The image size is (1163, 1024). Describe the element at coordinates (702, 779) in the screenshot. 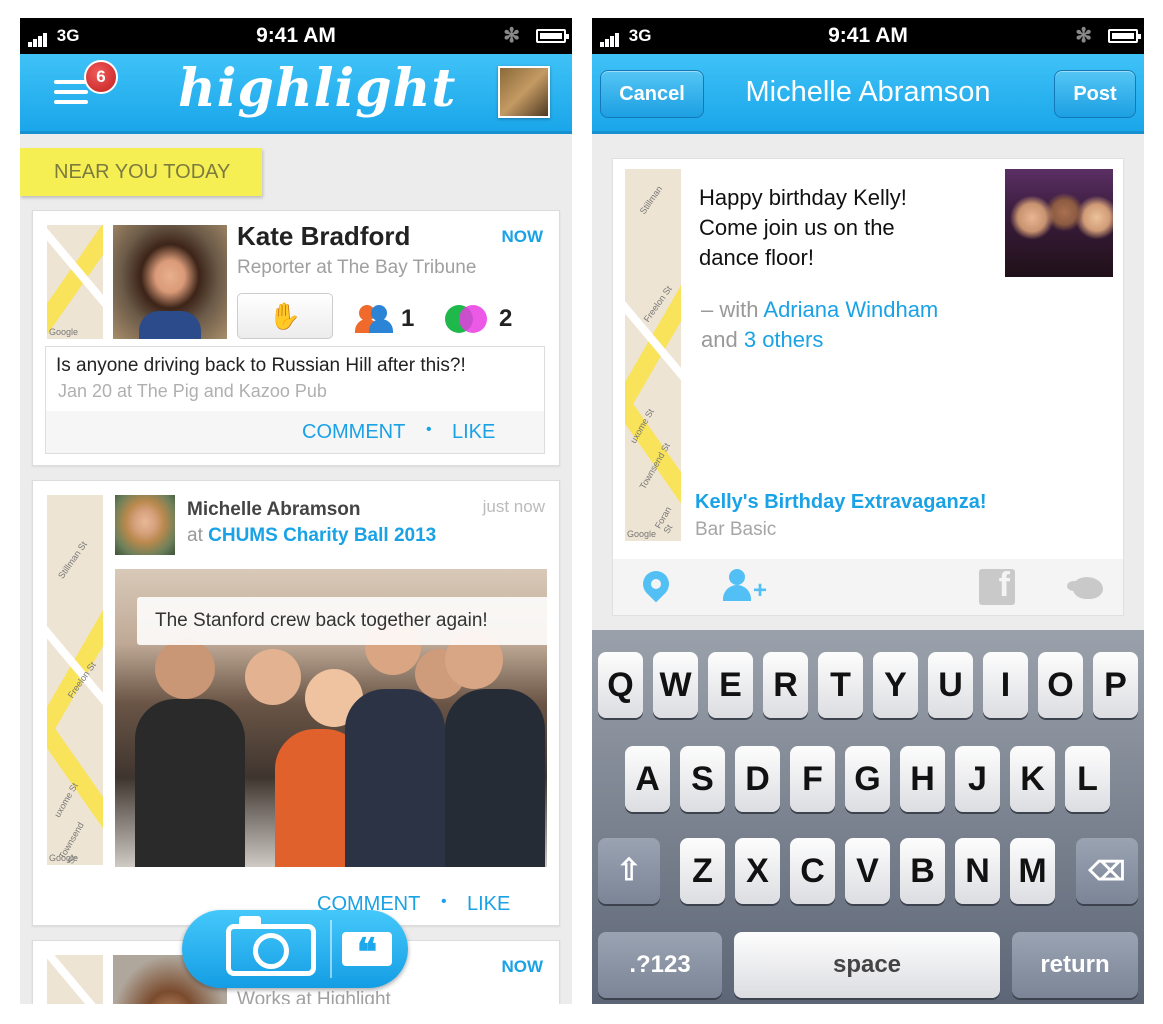

I see `key: S` at that location.